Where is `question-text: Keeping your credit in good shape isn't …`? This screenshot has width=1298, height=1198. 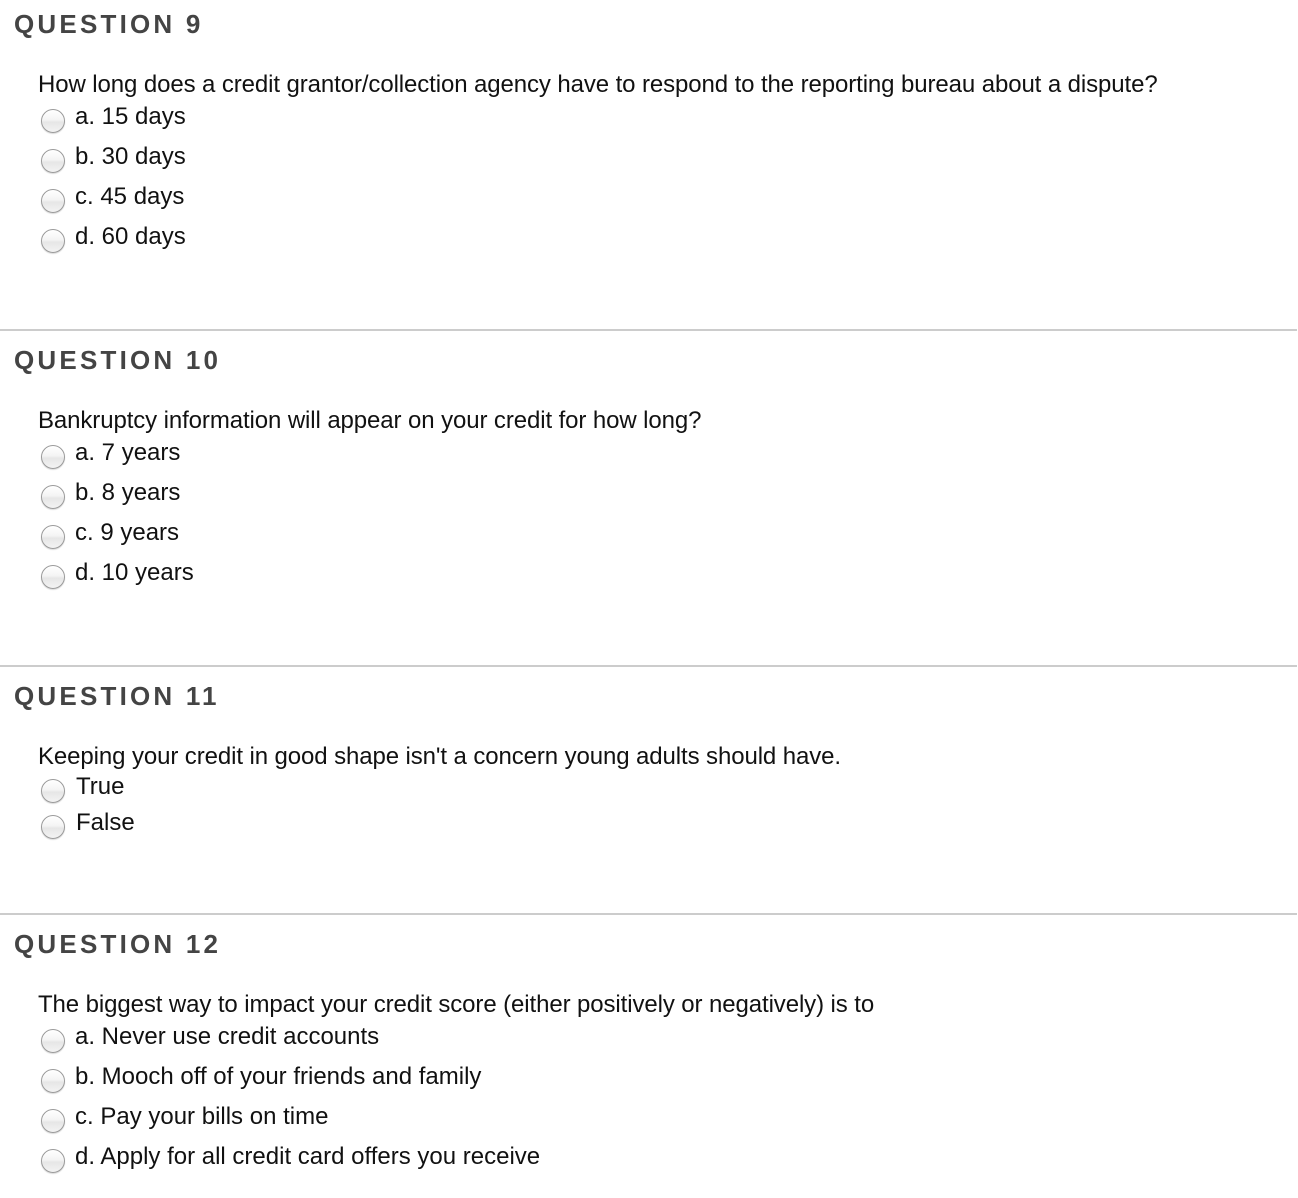 question-text: Keeping your credit in good shape isn't … is located at coordinates (439, 756).